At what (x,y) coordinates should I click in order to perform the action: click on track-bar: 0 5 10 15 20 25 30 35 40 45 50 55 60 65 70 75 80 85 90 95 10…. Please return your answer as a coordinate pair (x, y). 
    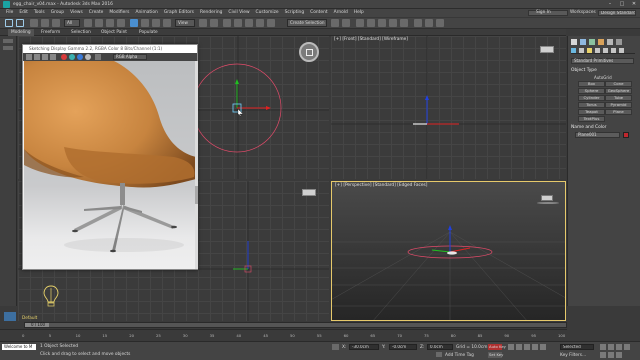
    Looking at the image, I should click on (283, 335).